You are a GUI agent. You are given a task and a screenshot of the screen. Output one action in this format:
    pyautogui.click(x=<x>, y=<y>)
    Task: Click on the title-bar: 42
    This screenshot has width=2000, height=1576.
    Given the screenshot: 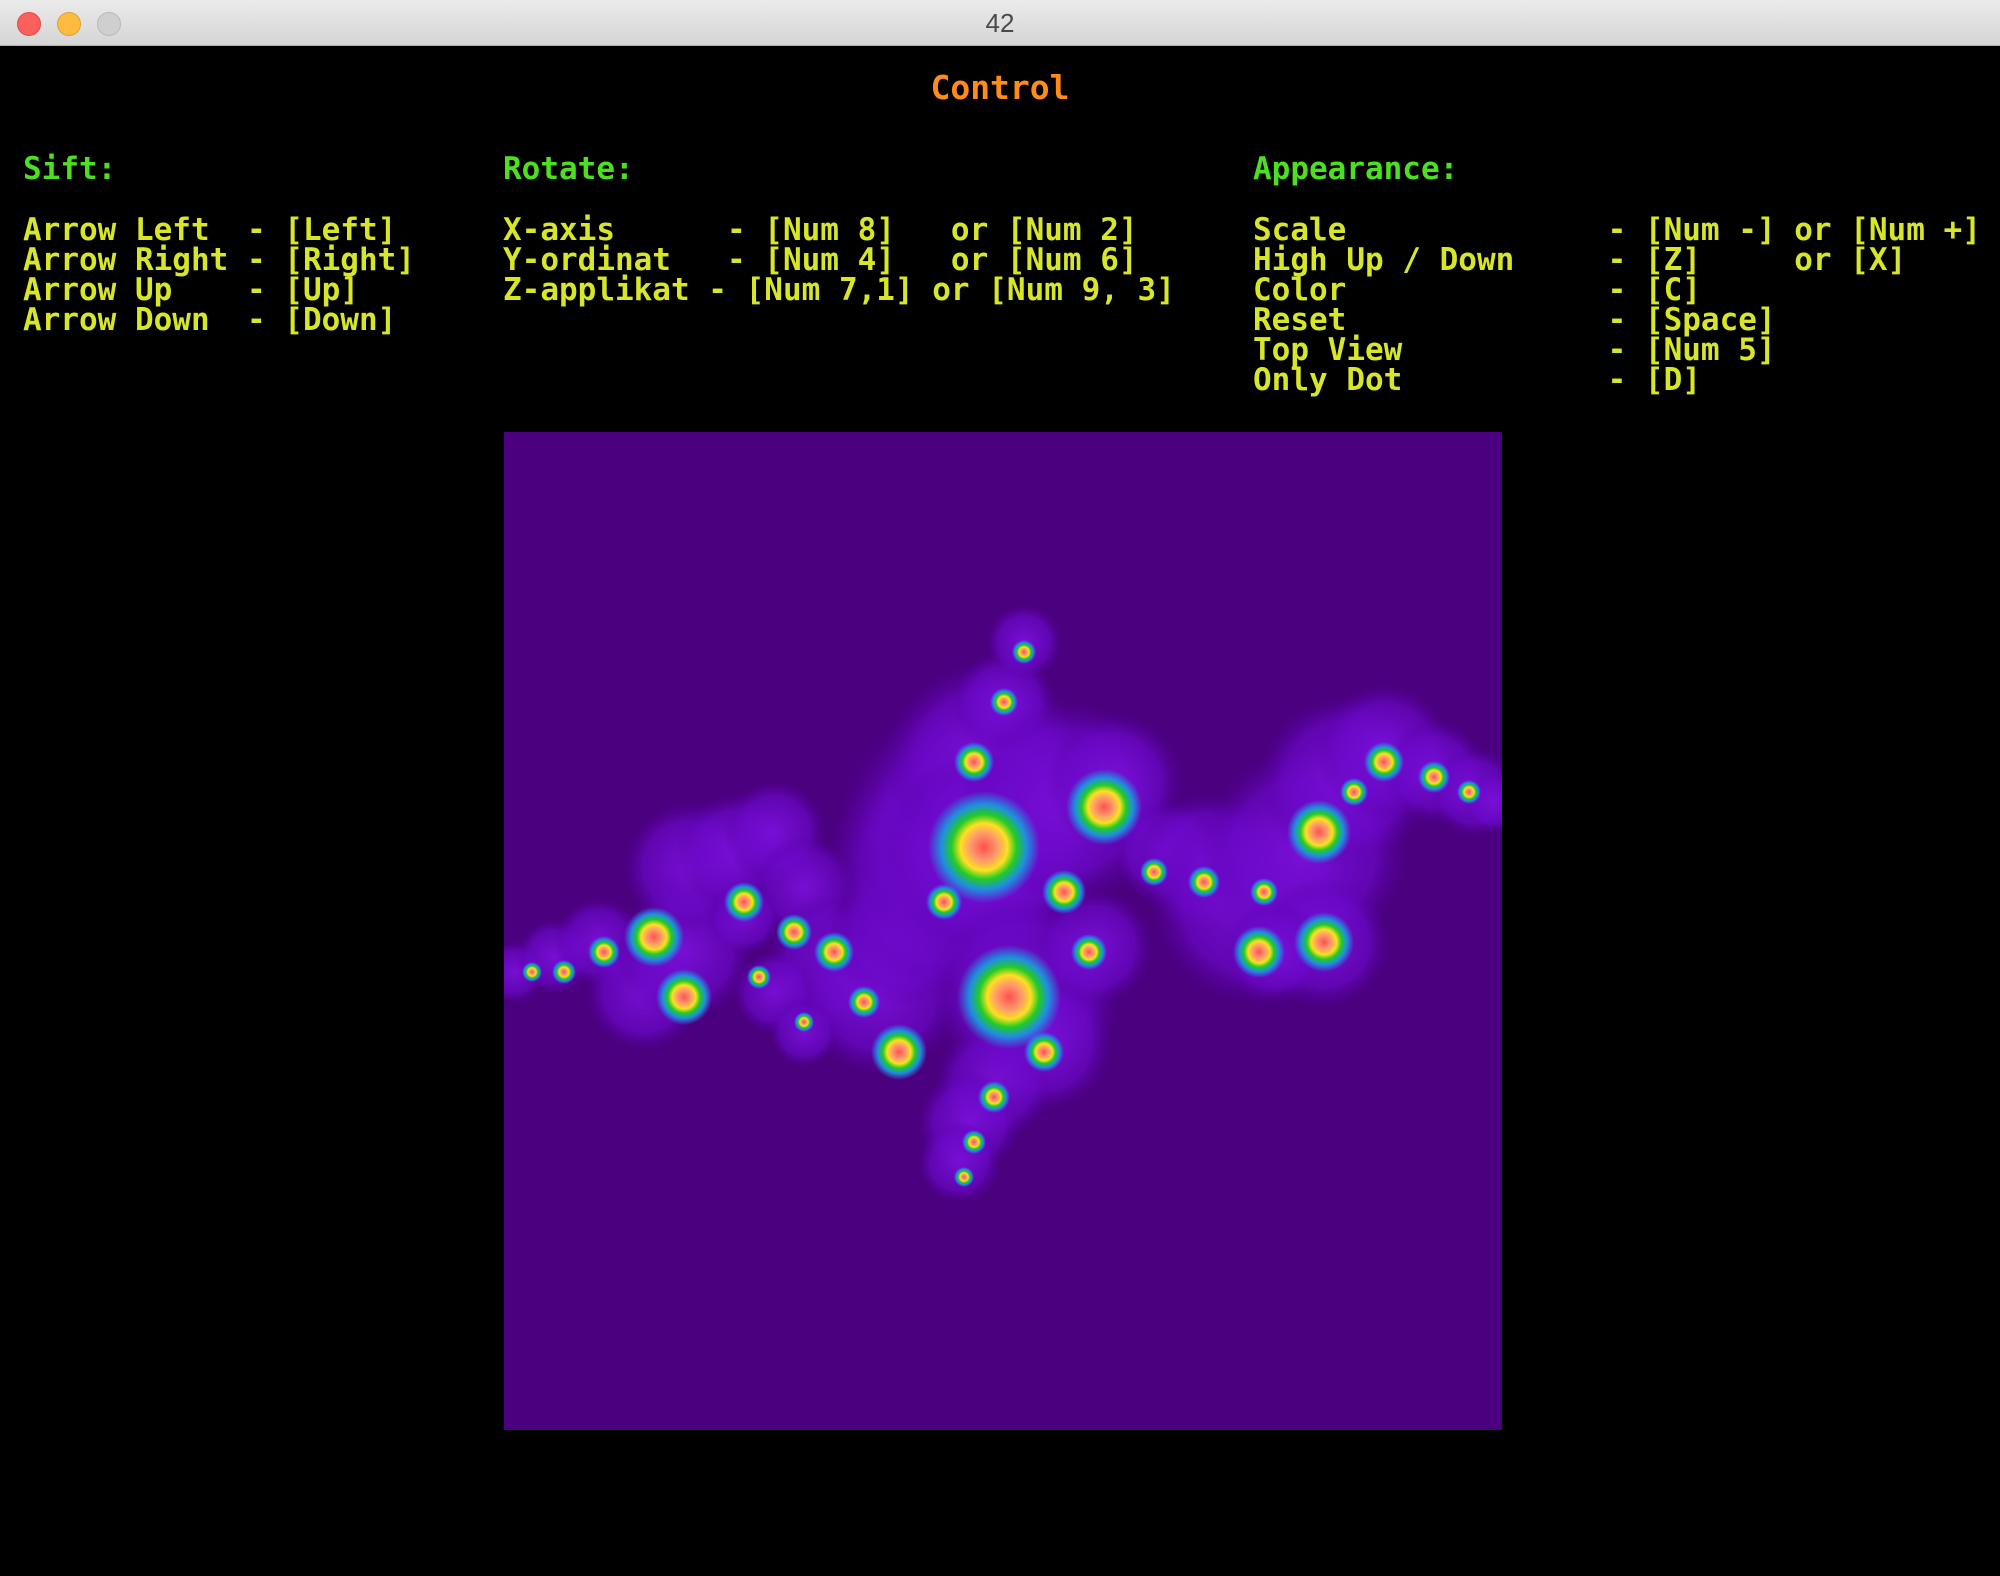 What is the action you would take?
    pyautogui.click(x=1000, y=23)
    